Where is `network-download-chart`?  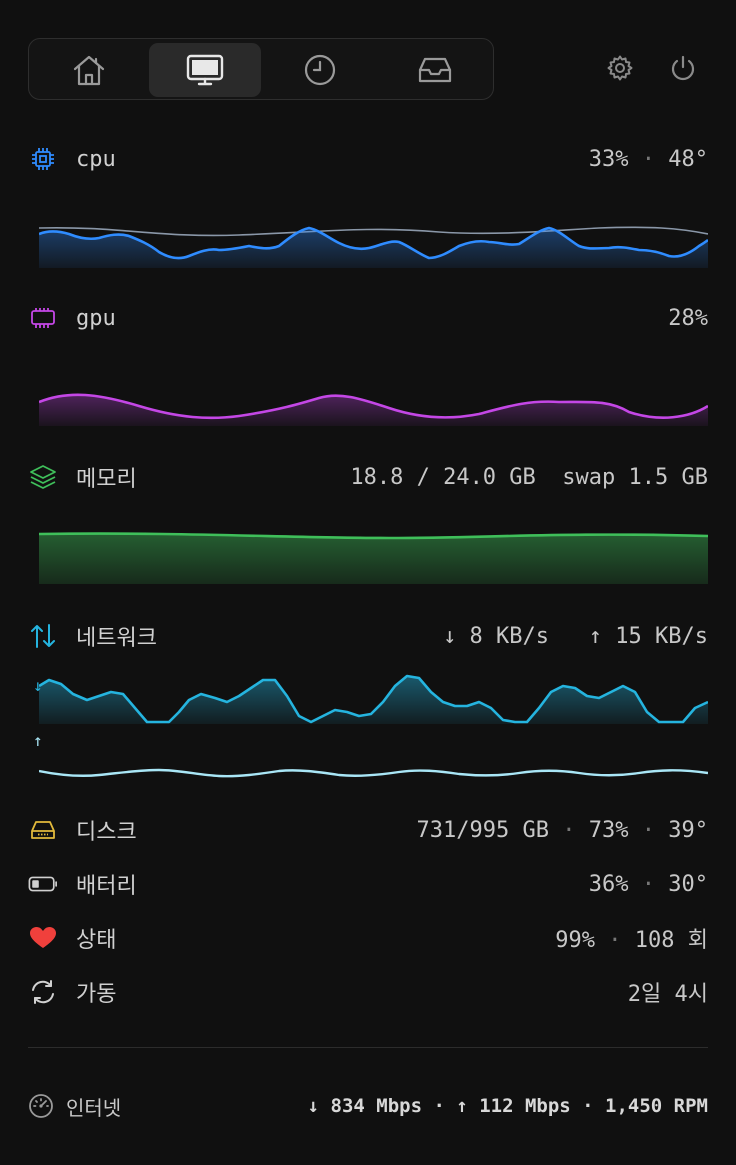 network-download-chart is located at coordinates (373, 698).